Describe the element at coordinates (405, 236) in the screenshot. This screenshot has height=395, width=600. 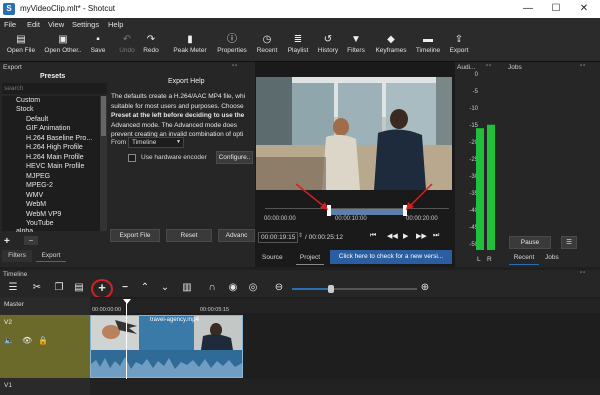
I see `play-icon: ▶` at that location.